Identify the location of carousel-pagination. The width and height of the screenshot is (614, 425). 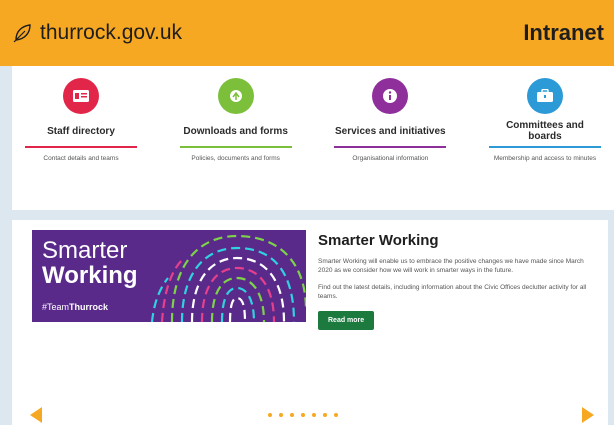
(303, 415).